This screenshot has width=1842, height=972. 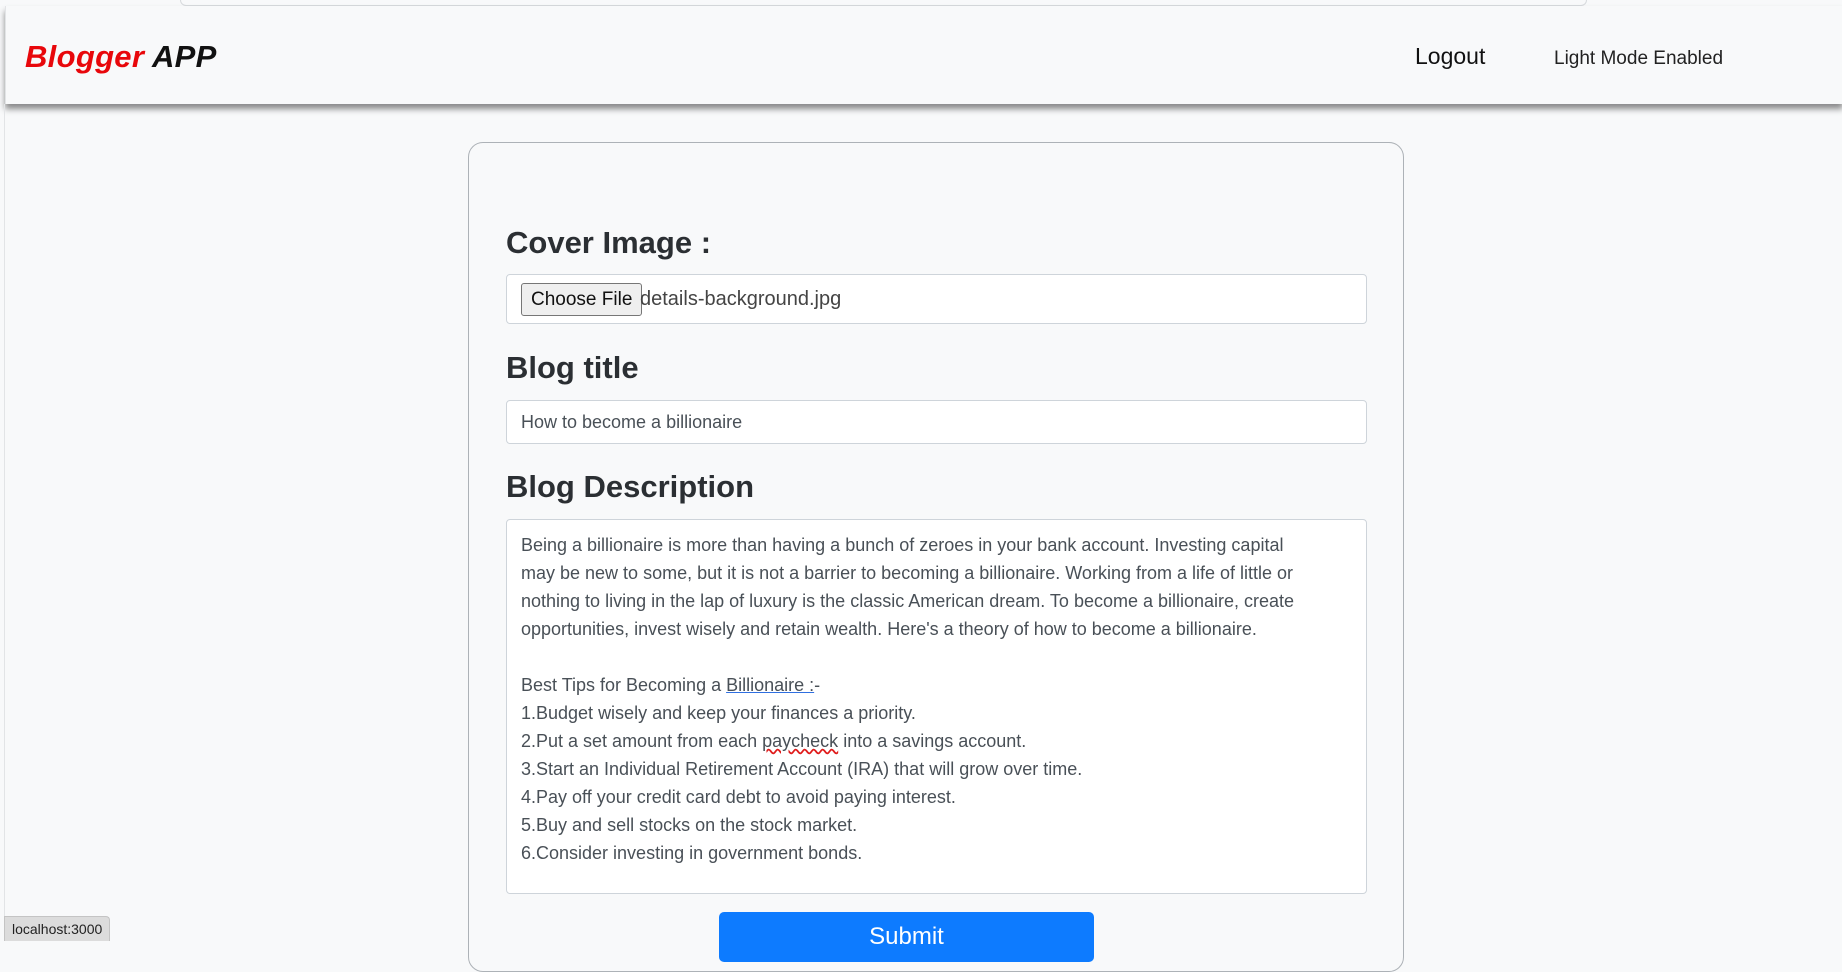 I want to click on selected-file-name: details-background.jpg, so click(x=741, y=299).